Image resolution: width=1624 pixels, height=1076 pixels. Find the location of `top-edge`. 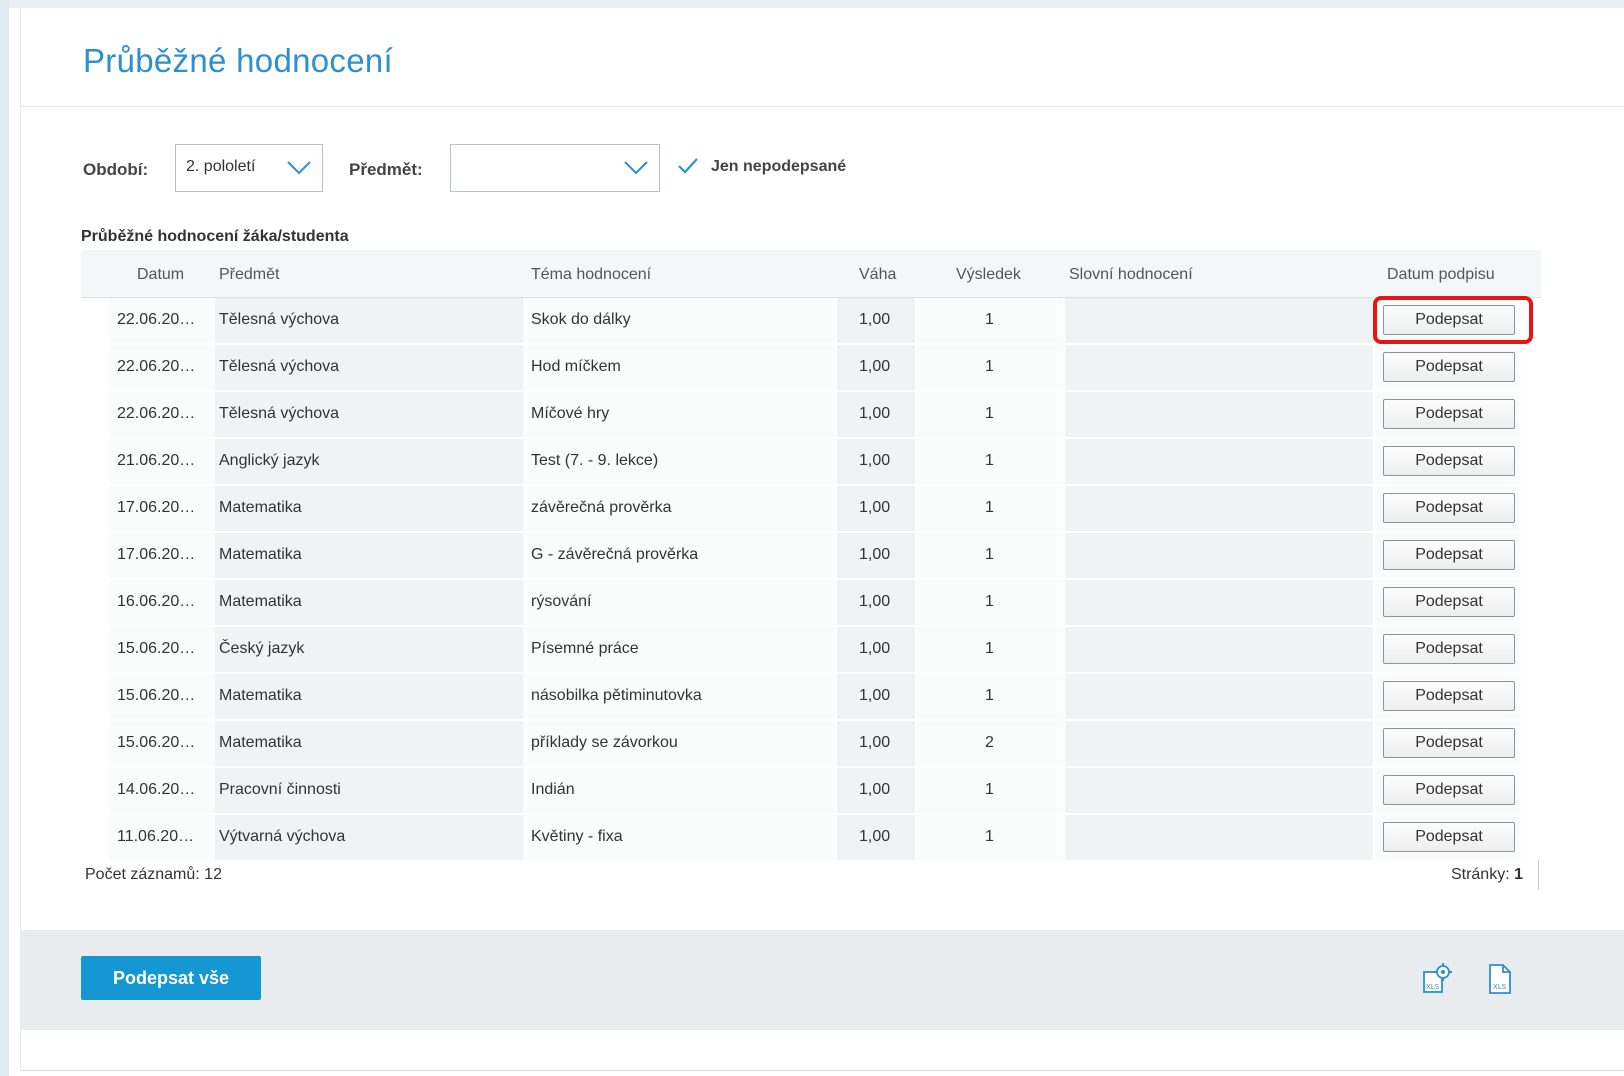

top-edge is located at coordinates (816, 4).